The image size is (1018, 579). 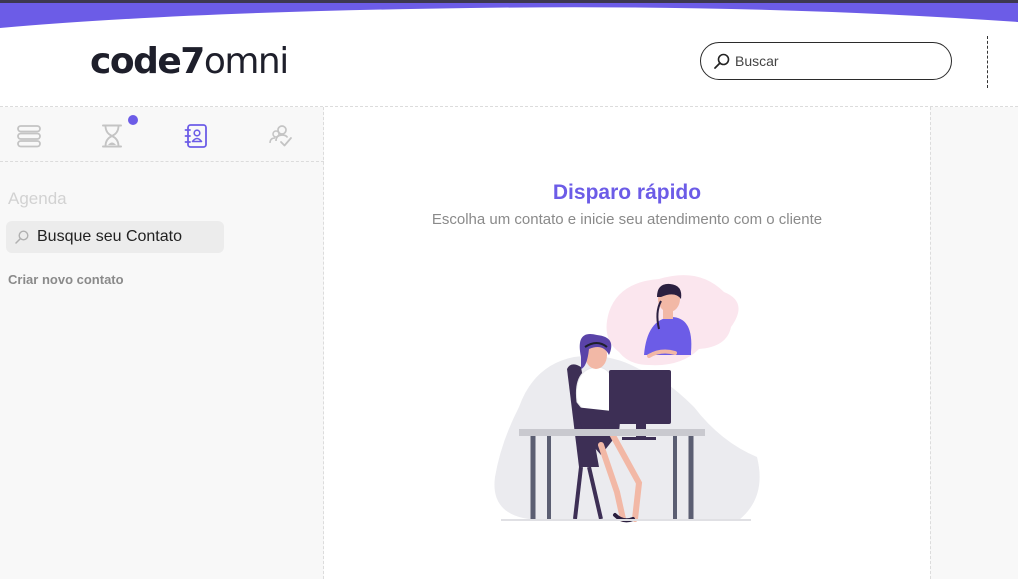 I want to click on logo-text-light: omni, so click(x=246, y=61).